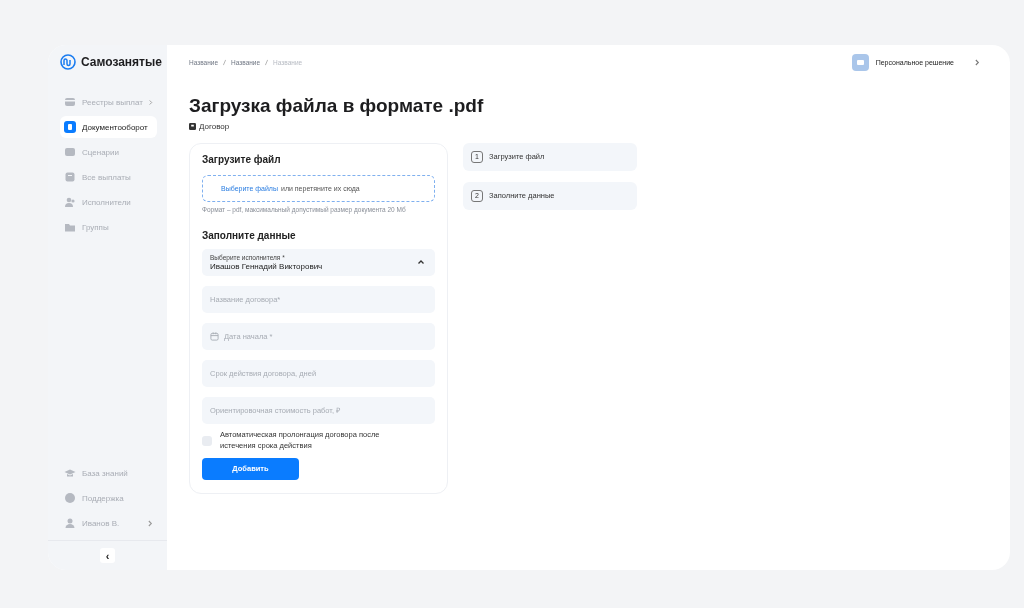 The width and height of the screenshot is (1024, 608). Describe the element at coordinates (108, 177) in the screenshot. I see `sidebar-item: Все выплаты` at that location.